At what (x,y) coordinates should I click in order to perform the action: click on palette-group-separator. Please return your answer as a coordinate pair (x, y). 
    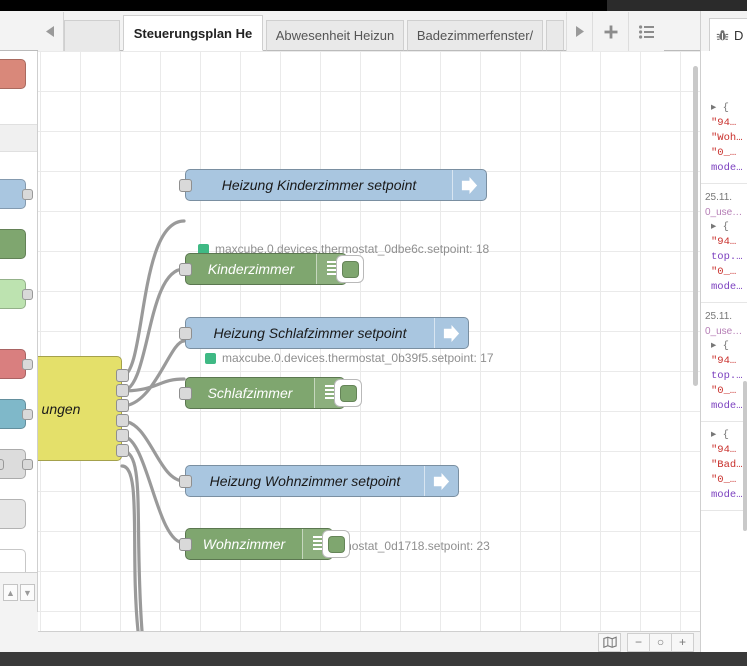
    Looking at the image, I should click on (18, 138).